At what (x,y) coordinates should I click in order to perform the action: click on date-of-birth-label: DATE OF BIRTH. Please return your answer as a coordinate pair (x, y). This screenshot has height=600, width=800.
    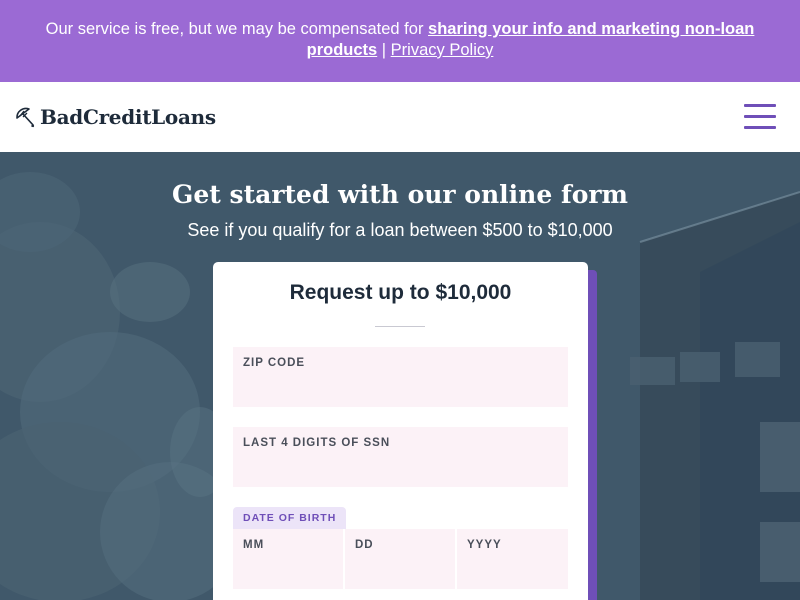
    Looking at the image, I should click on (290, 518).